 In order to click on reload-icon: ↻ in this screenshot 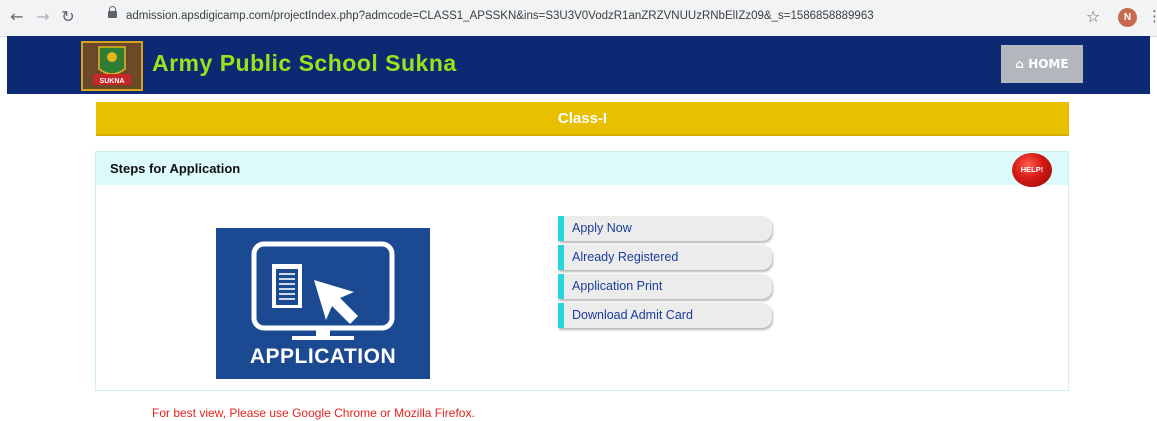, I will do `click(68, 17)`.